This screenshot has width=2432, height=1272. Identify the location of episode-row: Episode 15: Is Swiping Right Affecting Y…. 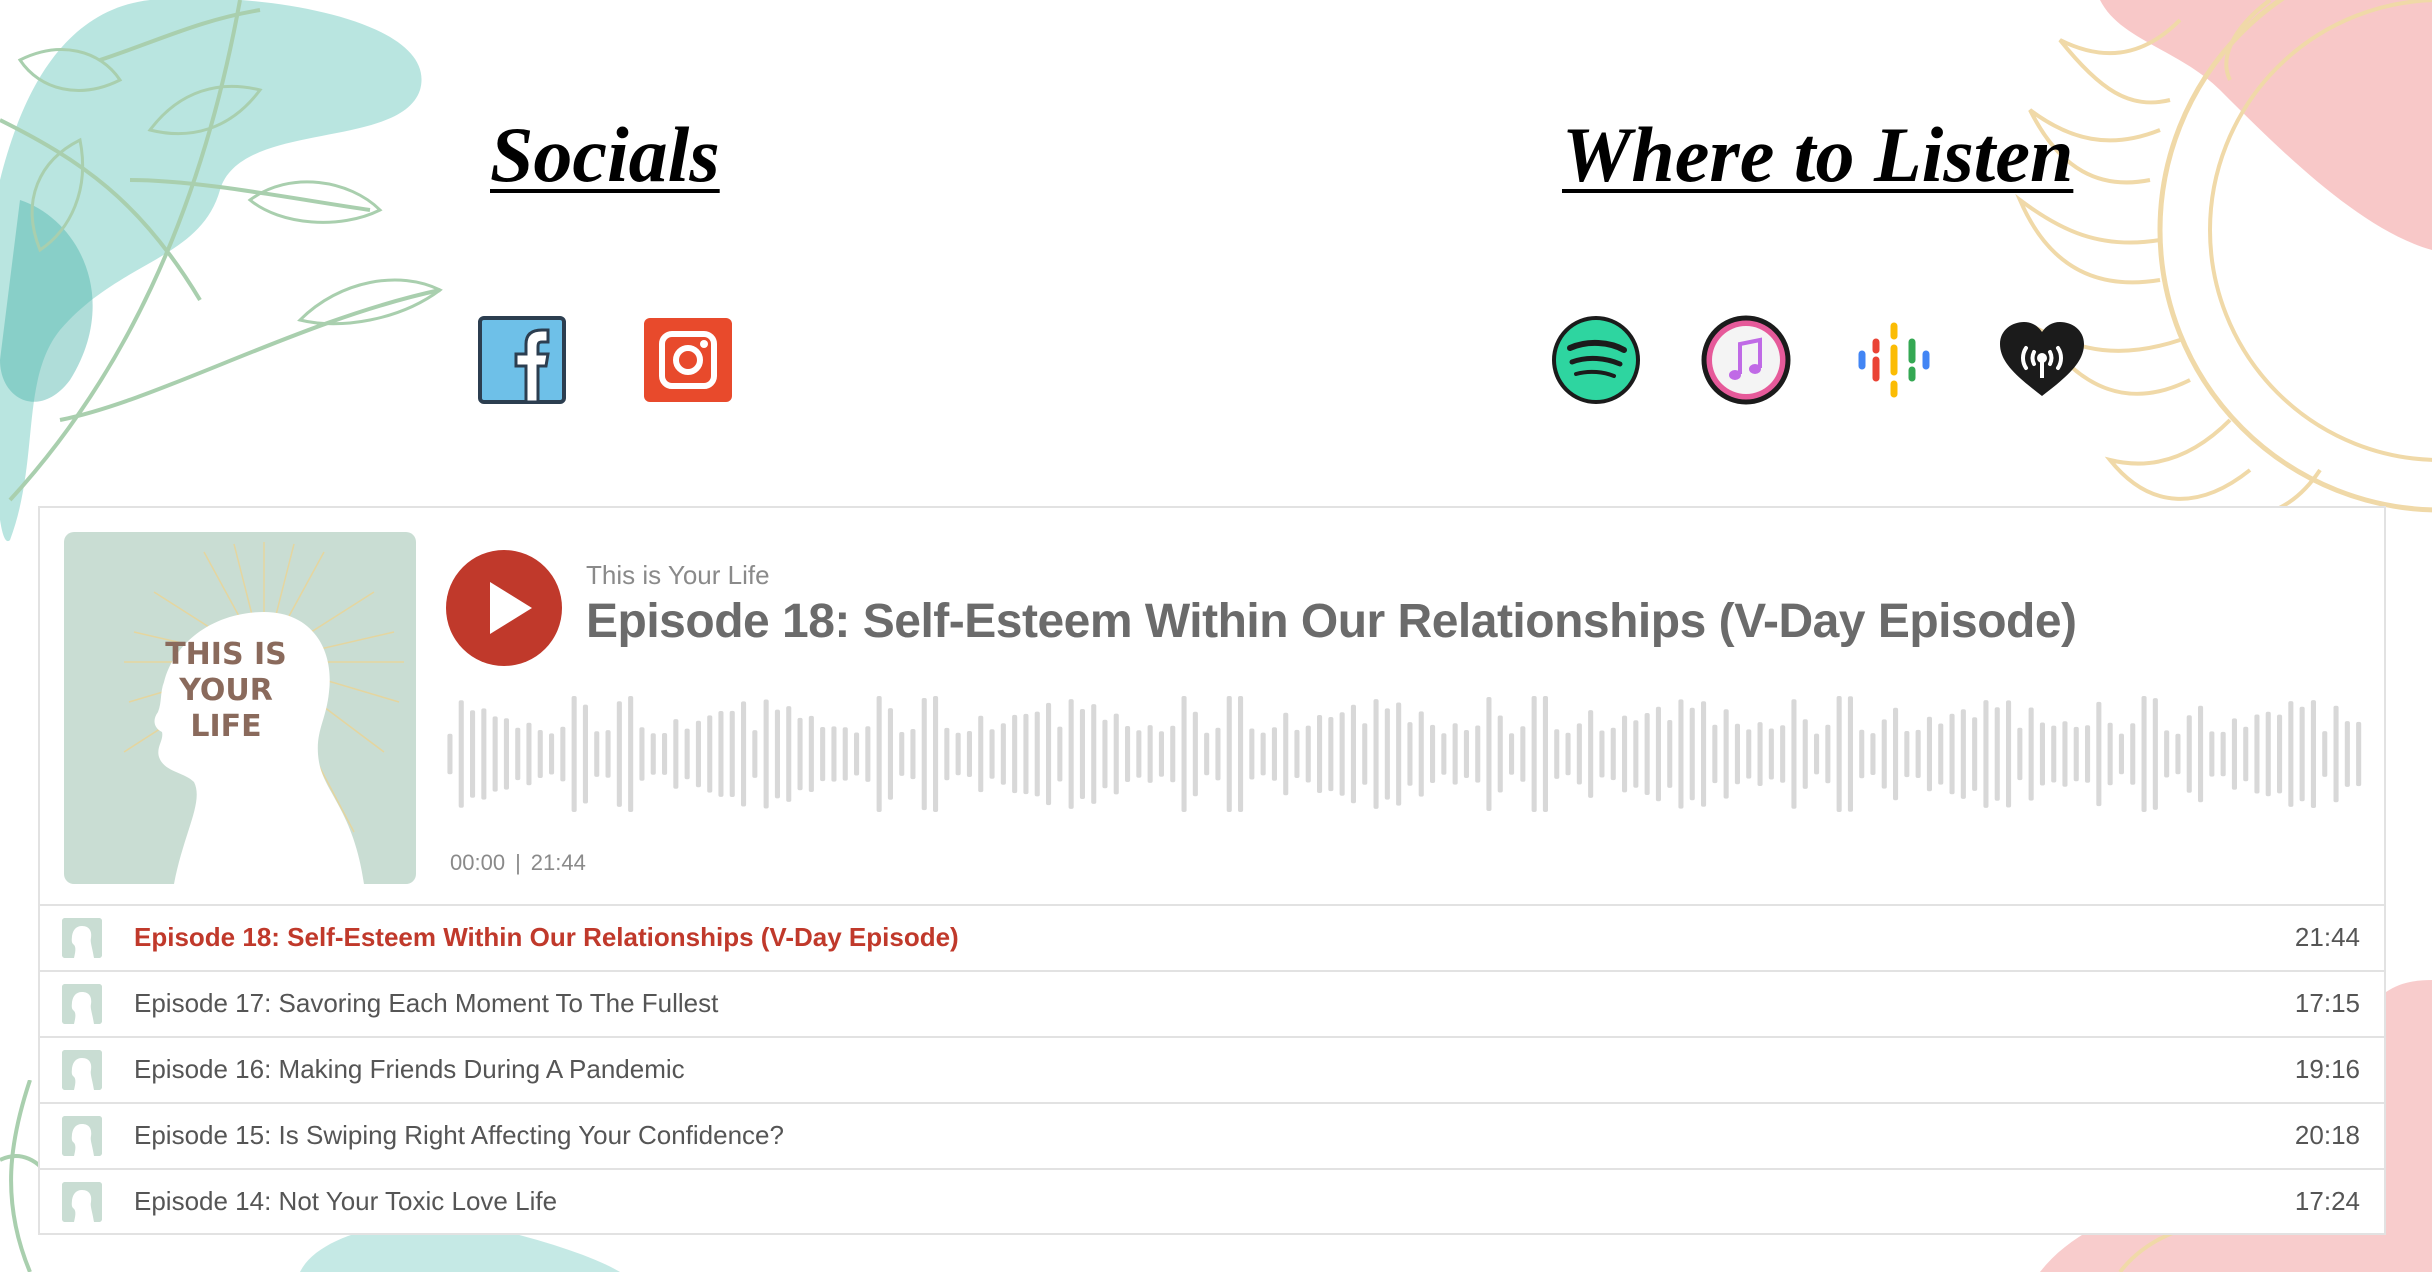
(1212, 1135).